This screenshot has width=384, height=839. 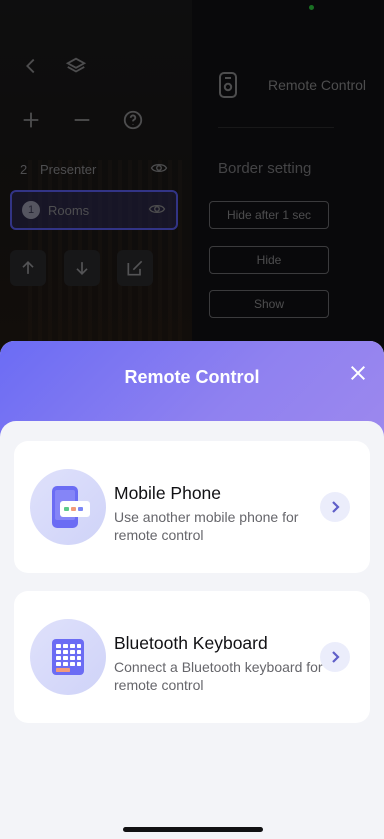 What do you see at coordinates (168, 493) in the screenshot?
I see `option-title: Mobile Phone` at bounding box center [168, 493].